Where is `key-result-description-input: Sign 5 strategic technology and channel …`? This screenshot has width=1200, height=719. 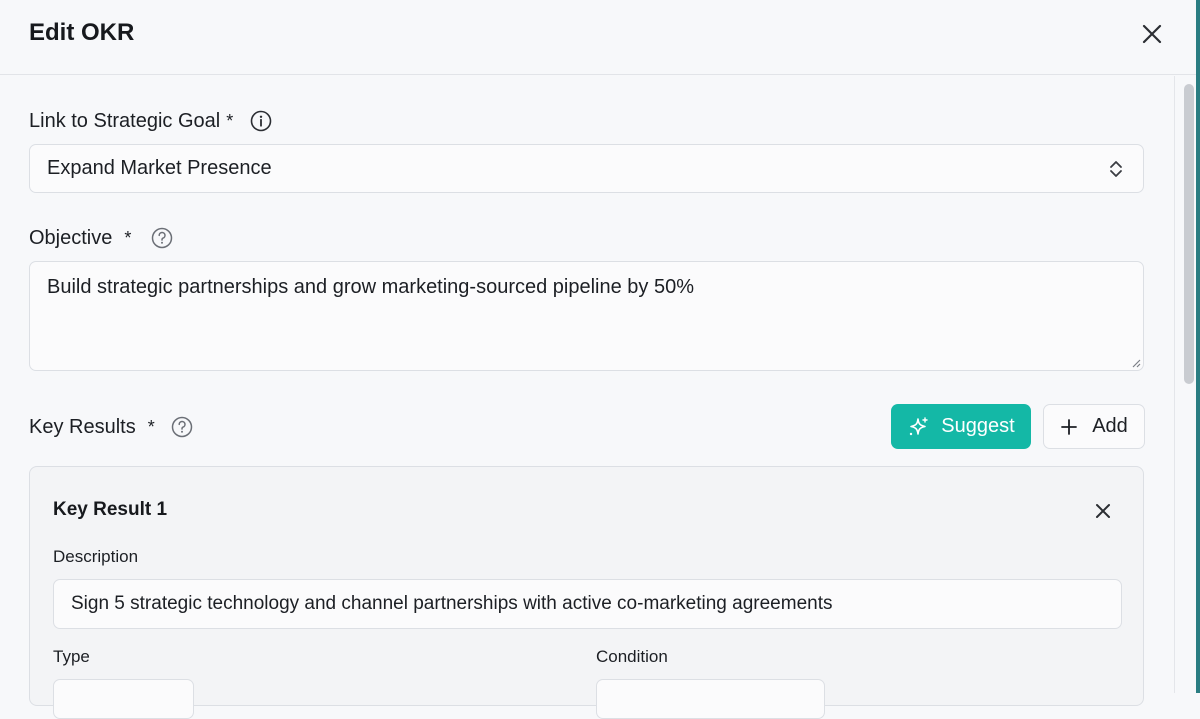
key-result-description-input: Sign 5 strategic technology and channel … is located at coordinates (587, 604).